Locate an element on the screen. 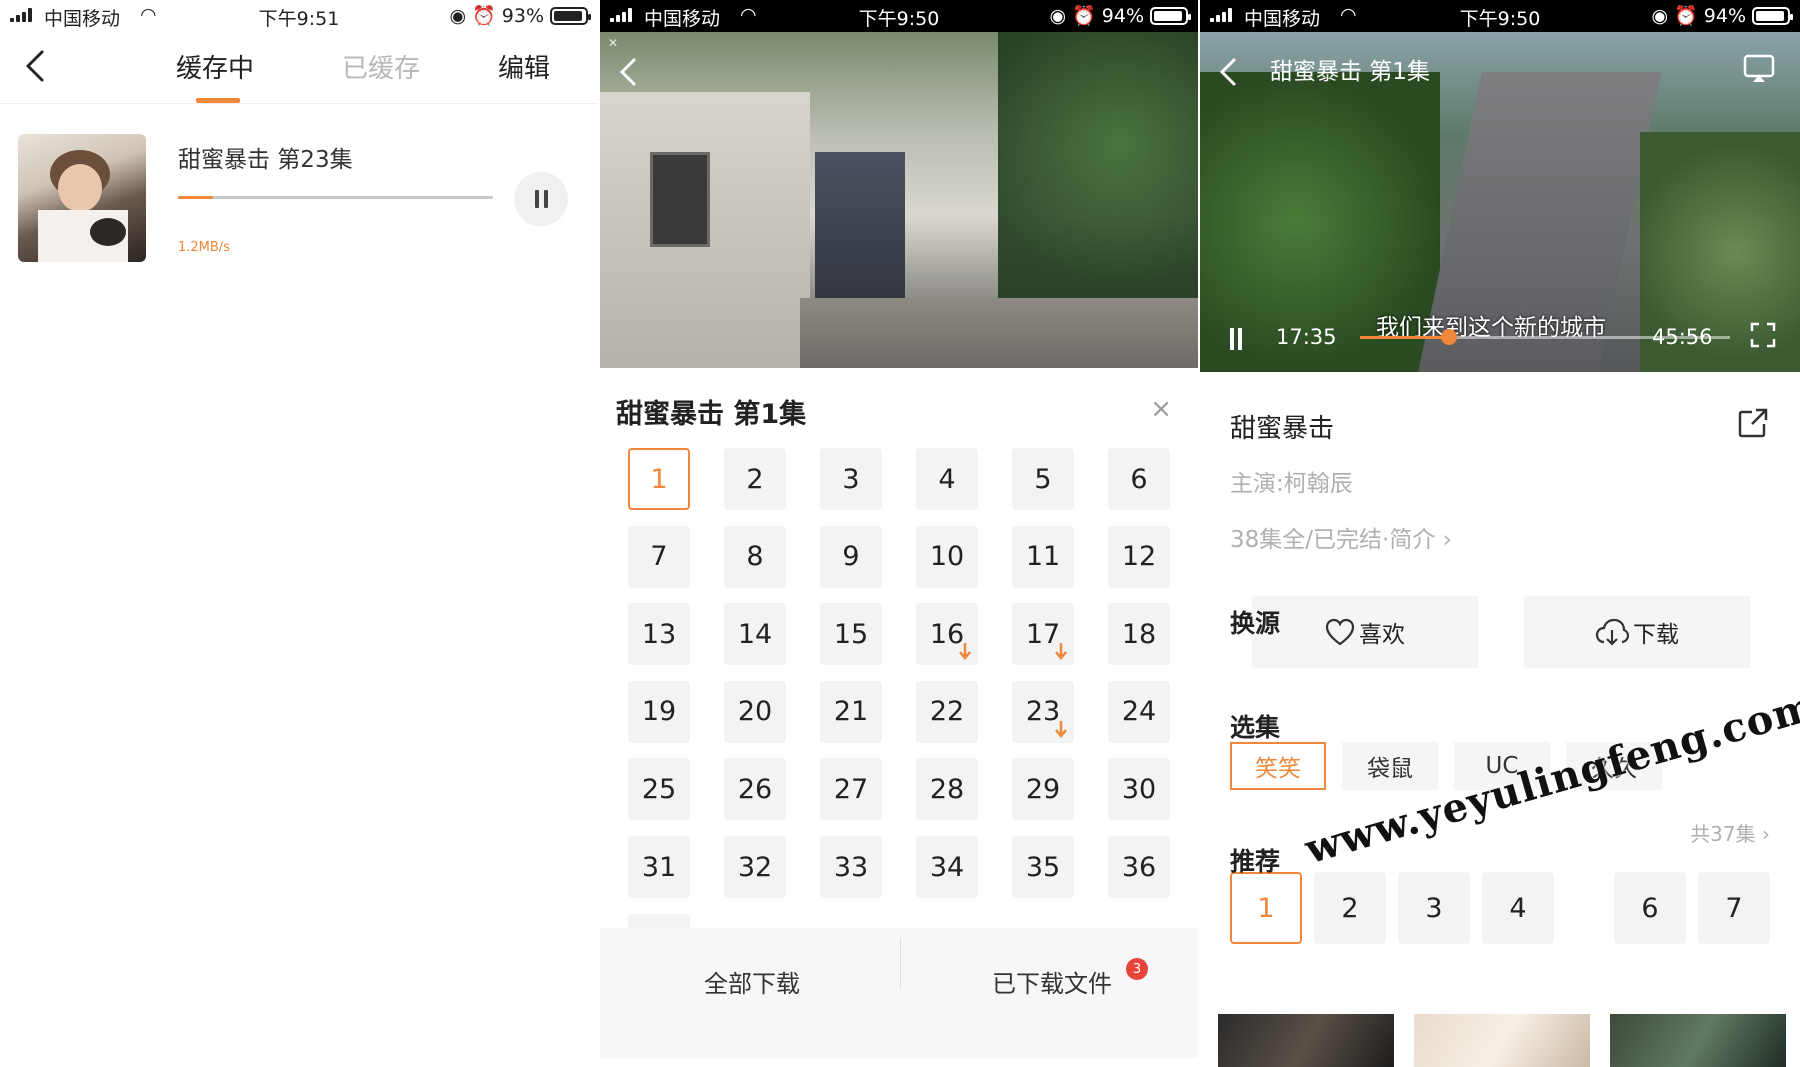 This screenshot has height=1067, width=1800. heart-icon is located at coordinates (1340, 632).